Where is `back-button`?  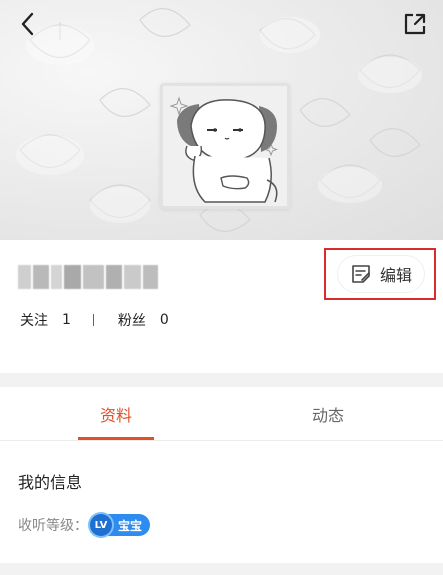
back-button is located at coordinates (29, 25).